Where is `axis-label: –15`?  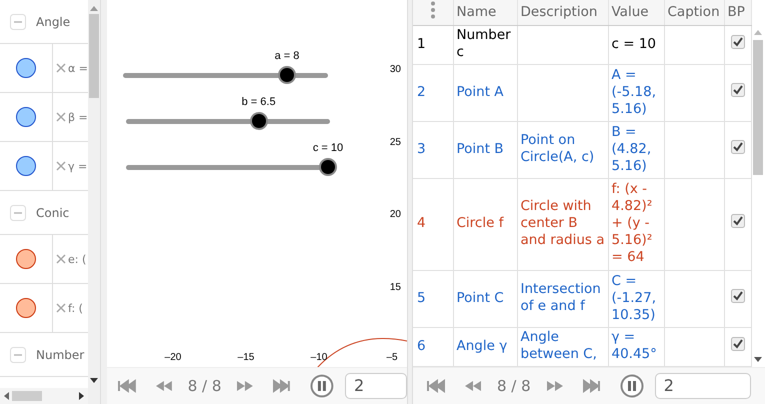 axis-label: –15 is located at coordinates (246, 357).